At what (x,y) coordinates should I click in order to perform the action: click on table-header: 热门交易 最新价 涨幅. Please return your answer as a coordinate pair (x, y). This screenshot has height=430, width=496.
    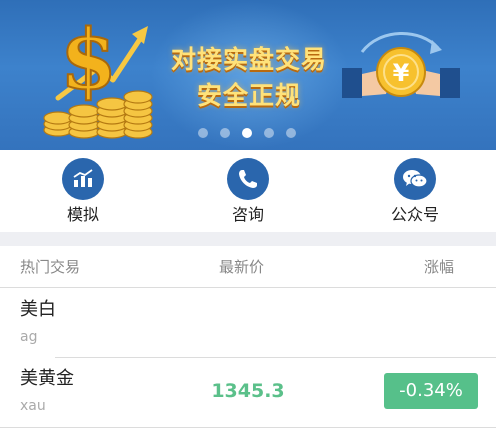
    Looking at the image, I should click on (248, 267).